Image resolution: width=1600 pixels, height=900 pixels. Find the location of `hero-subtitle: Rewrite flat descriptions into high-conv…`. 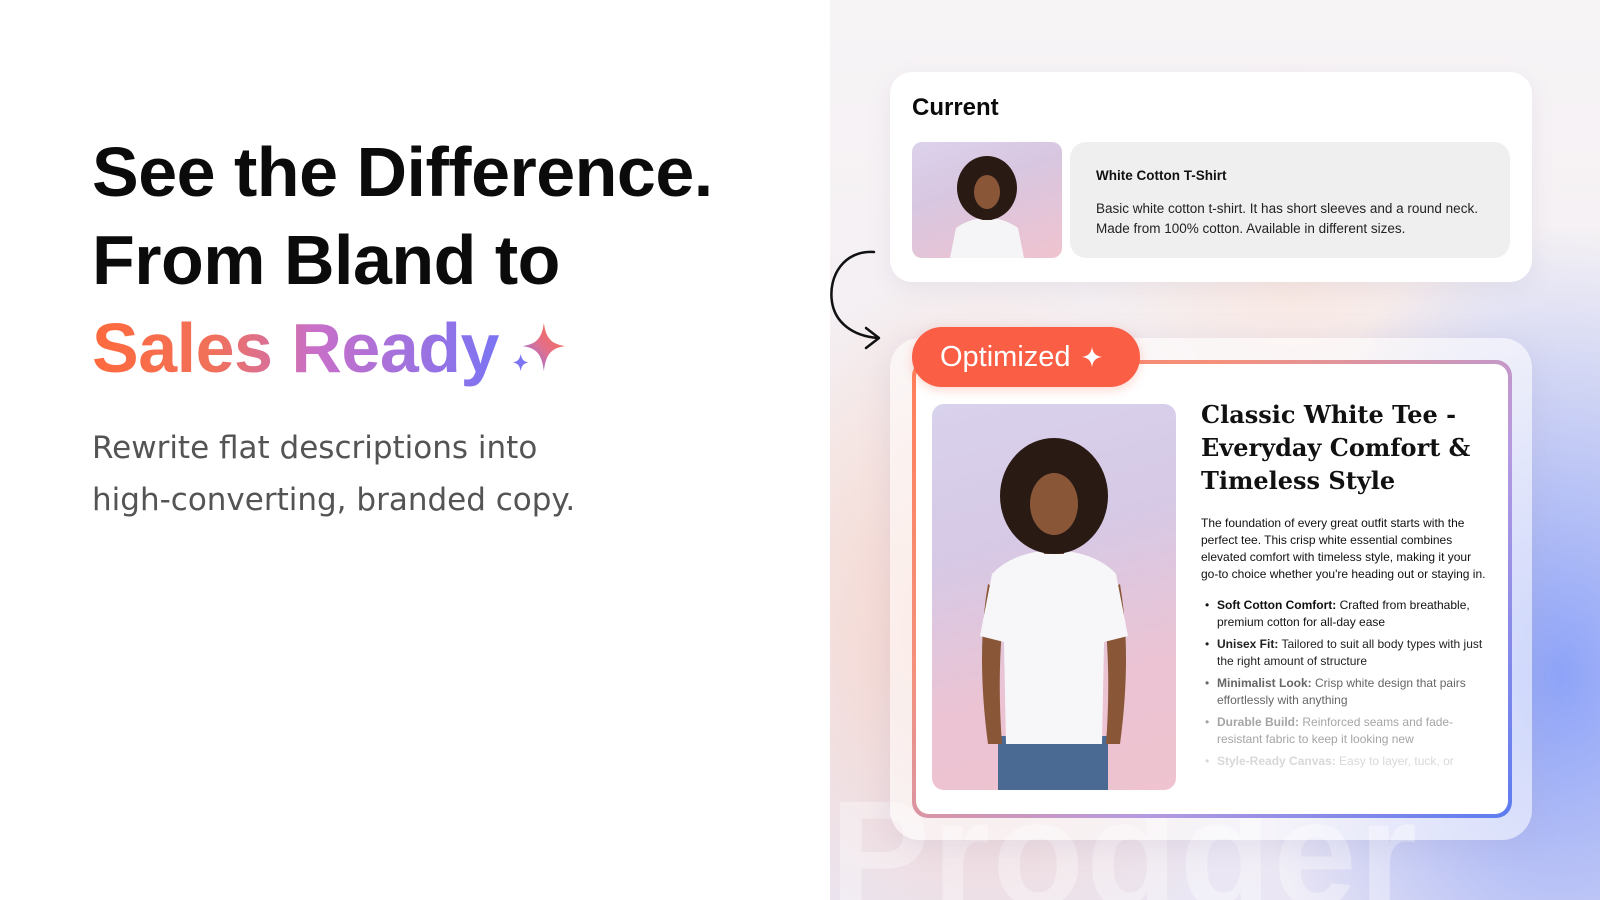

hero-subtitle: Rewrite flat descriptions into high-conv… is located at coordinates (452, 474).